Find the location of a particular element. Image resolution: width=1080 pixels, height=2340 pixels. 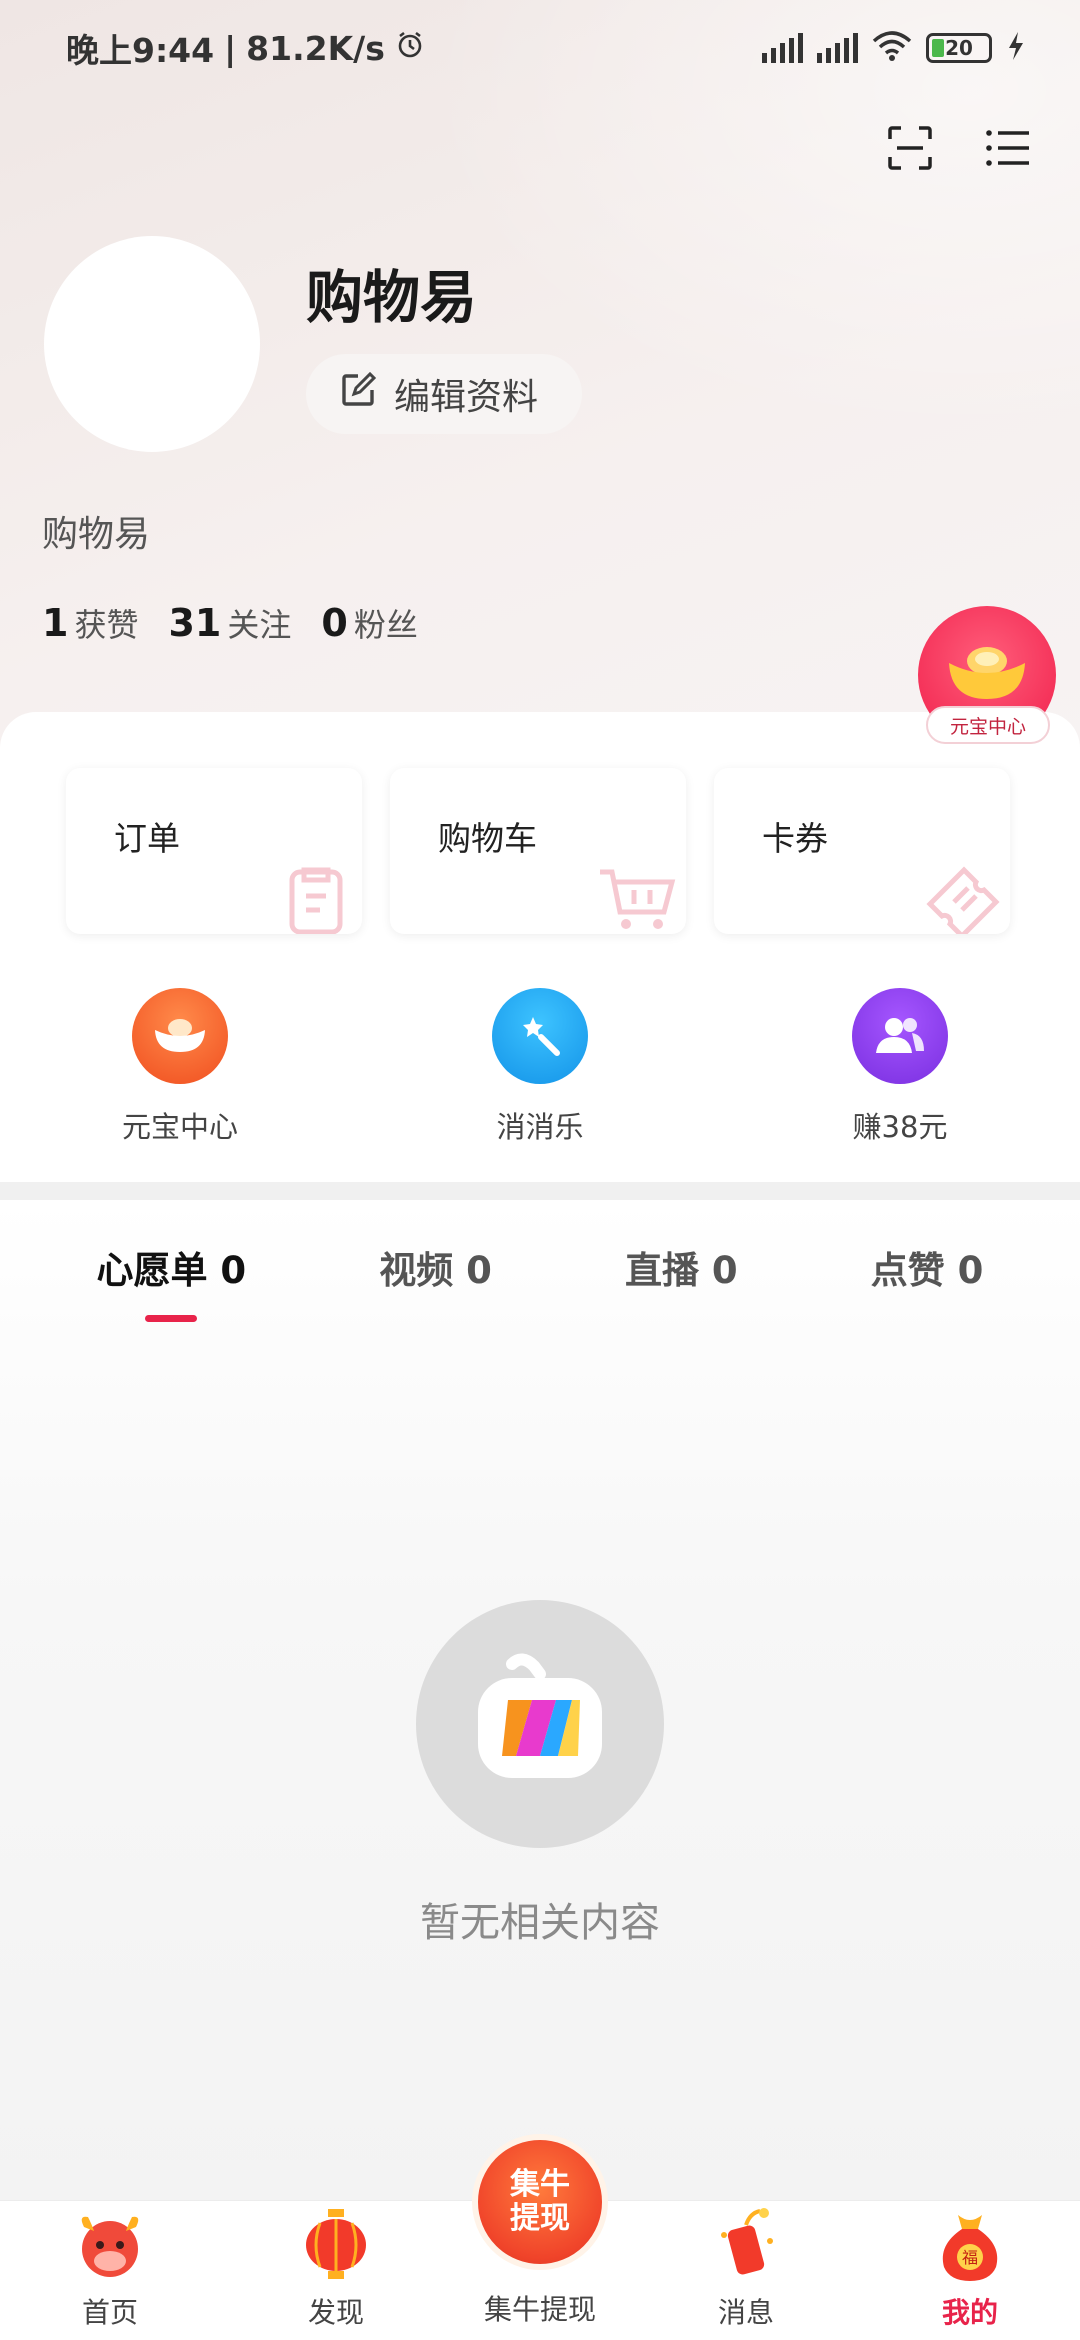

magic-wand-icon is located at coordinates (540, 1036).